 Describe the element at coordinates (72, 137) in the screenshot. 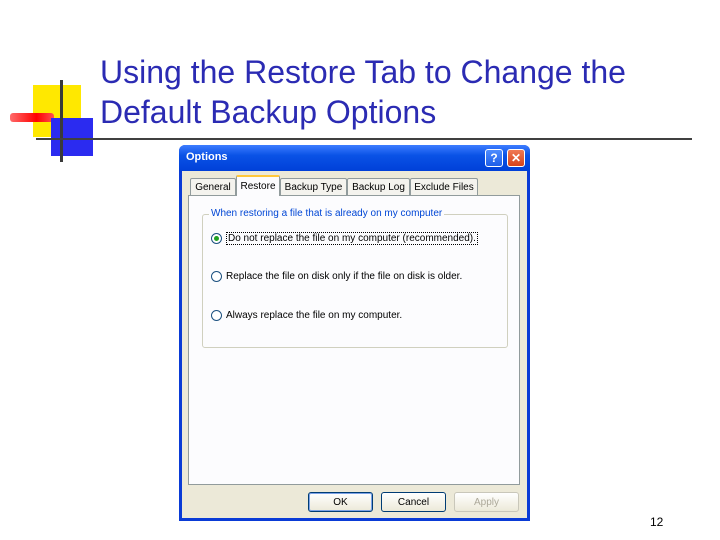

I see `decor-blue-square` at that location.